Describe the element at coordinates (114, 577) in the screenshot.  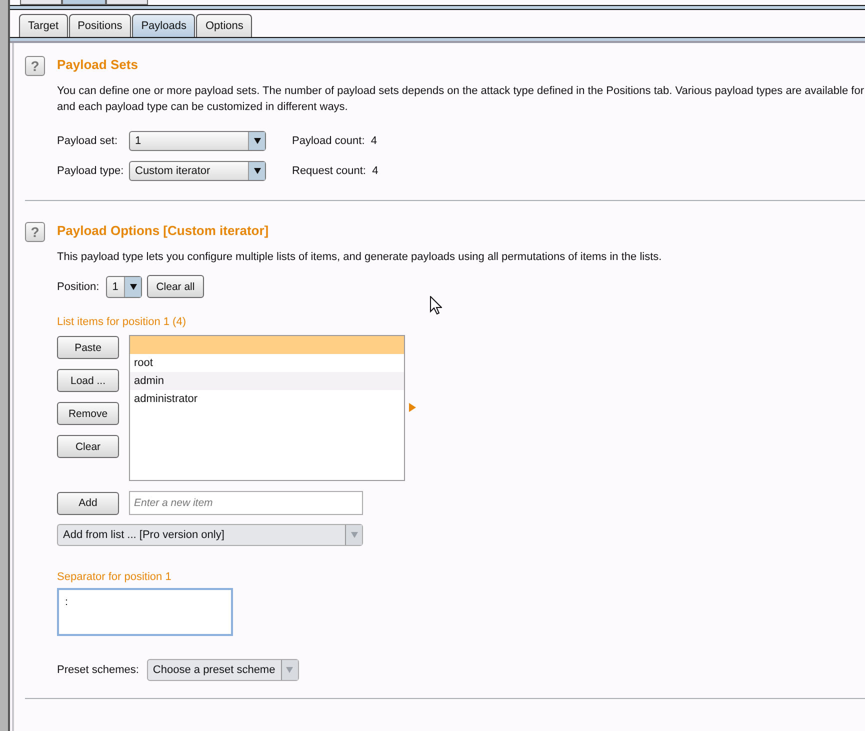
I see `field-label: Separator for position 1` at that location.